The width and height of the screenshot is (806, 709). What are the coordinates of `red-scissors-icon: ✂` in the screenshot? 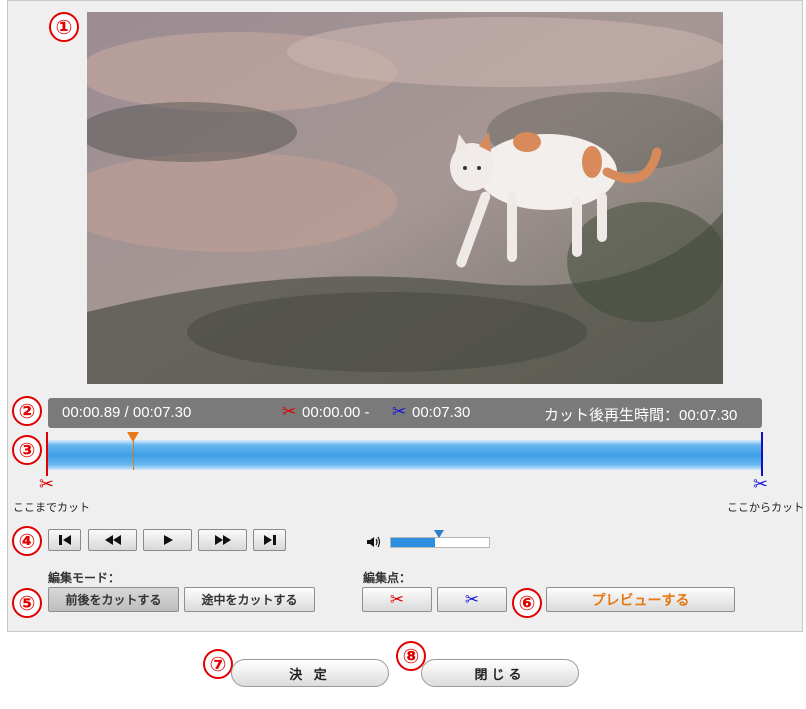 It's located at (397, 599).